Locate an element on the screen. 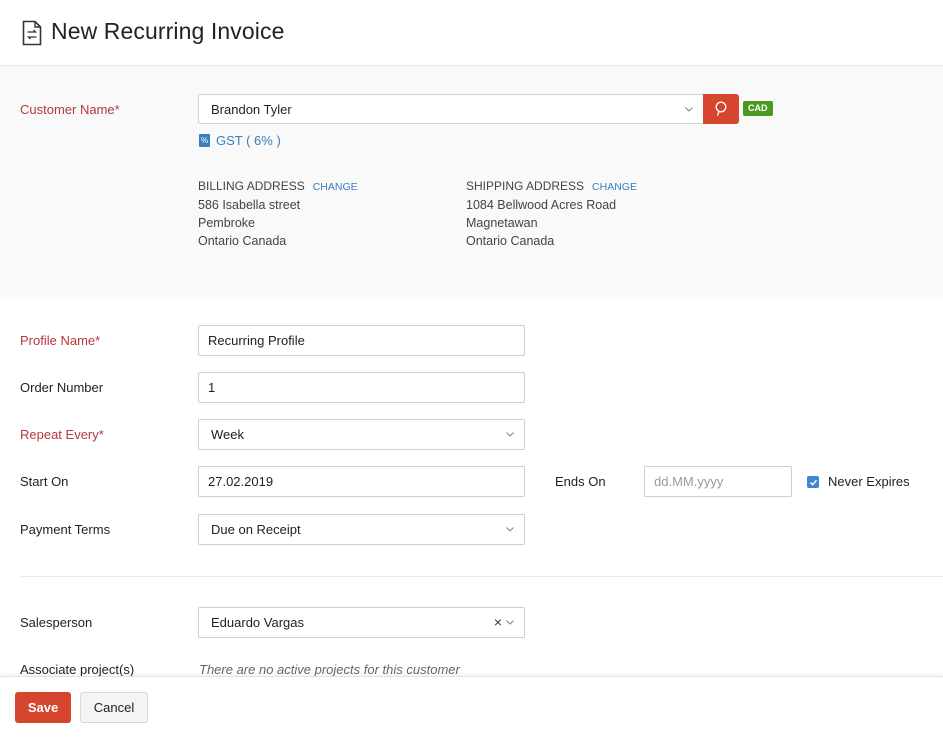 The height and width of the screenshot is (738, 943). page-header: New Recurring Invoice is located at coordinates (471, 33).